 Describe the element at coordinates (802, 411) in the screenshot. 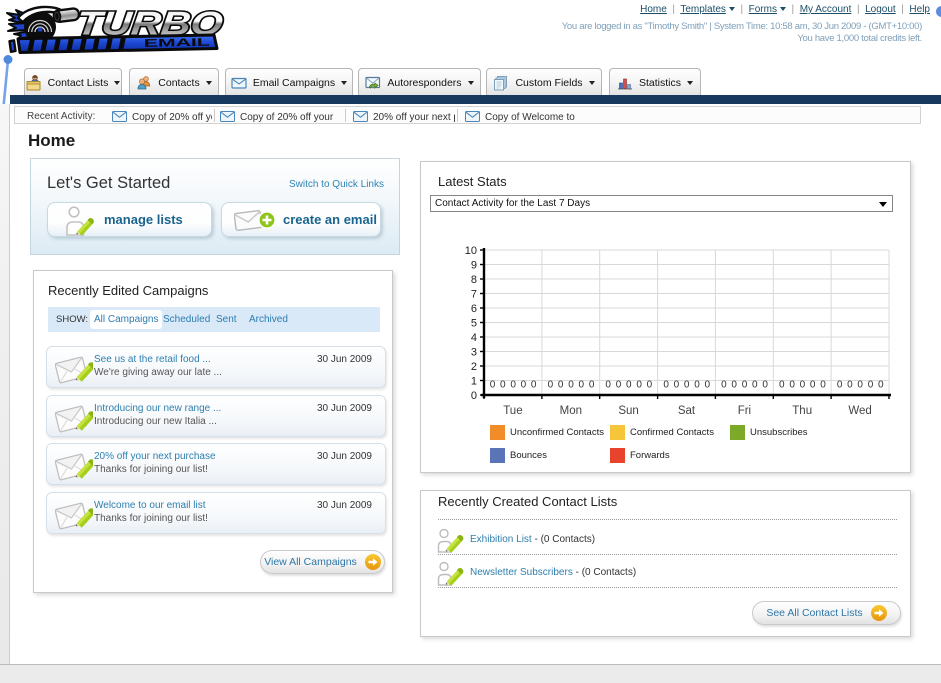

I see `svg-text: Thu` at that location.